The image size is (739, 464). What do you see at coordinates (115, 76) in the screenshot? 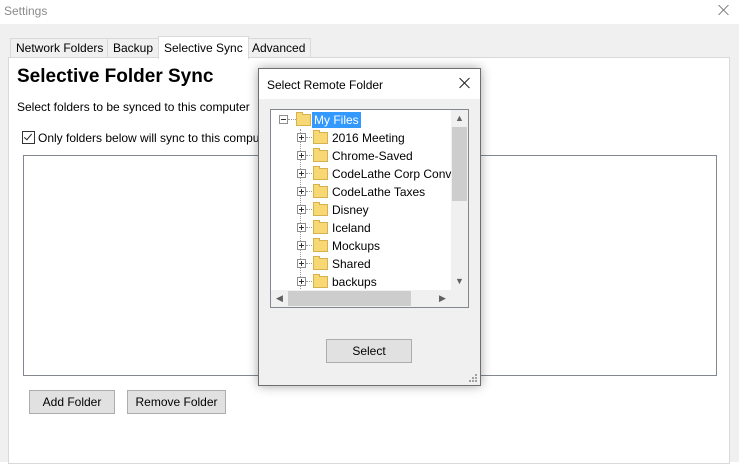
I see `page-title: Selective Folder Sync` at bounding box center [115, 76].